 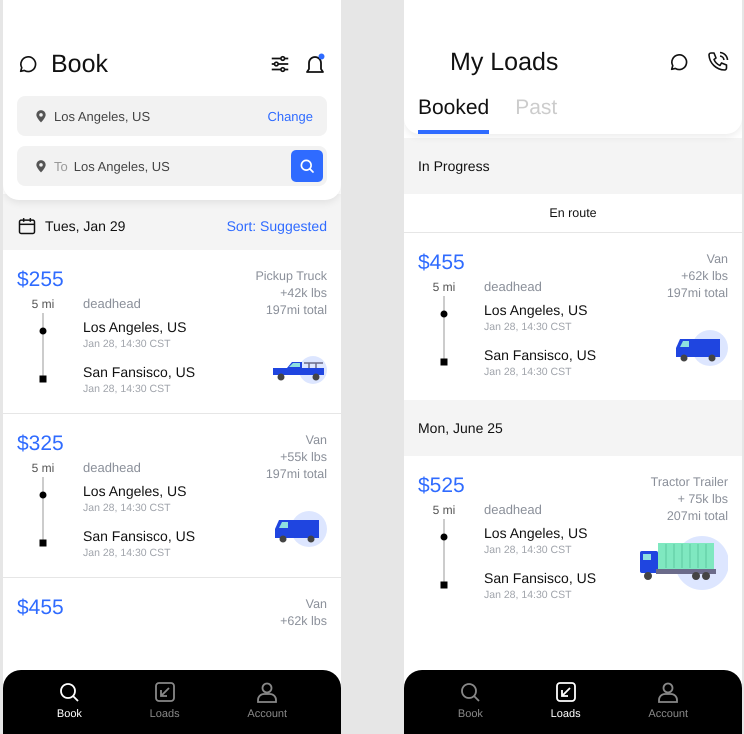 I want to click on load-price: $255, so click(x=41, y=280).